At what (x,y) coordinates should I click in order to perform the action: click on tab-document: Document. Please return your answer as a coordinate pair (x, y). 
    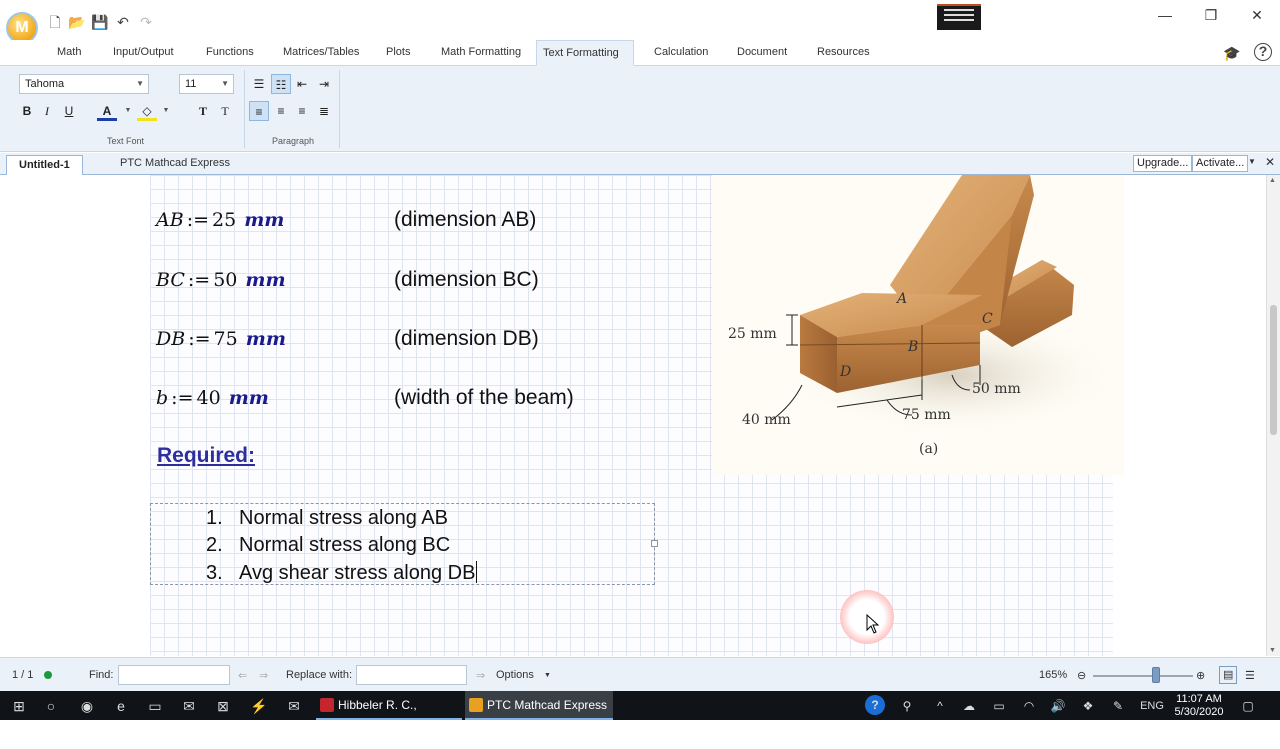
    Looking at the image, I should click on (762, 53).